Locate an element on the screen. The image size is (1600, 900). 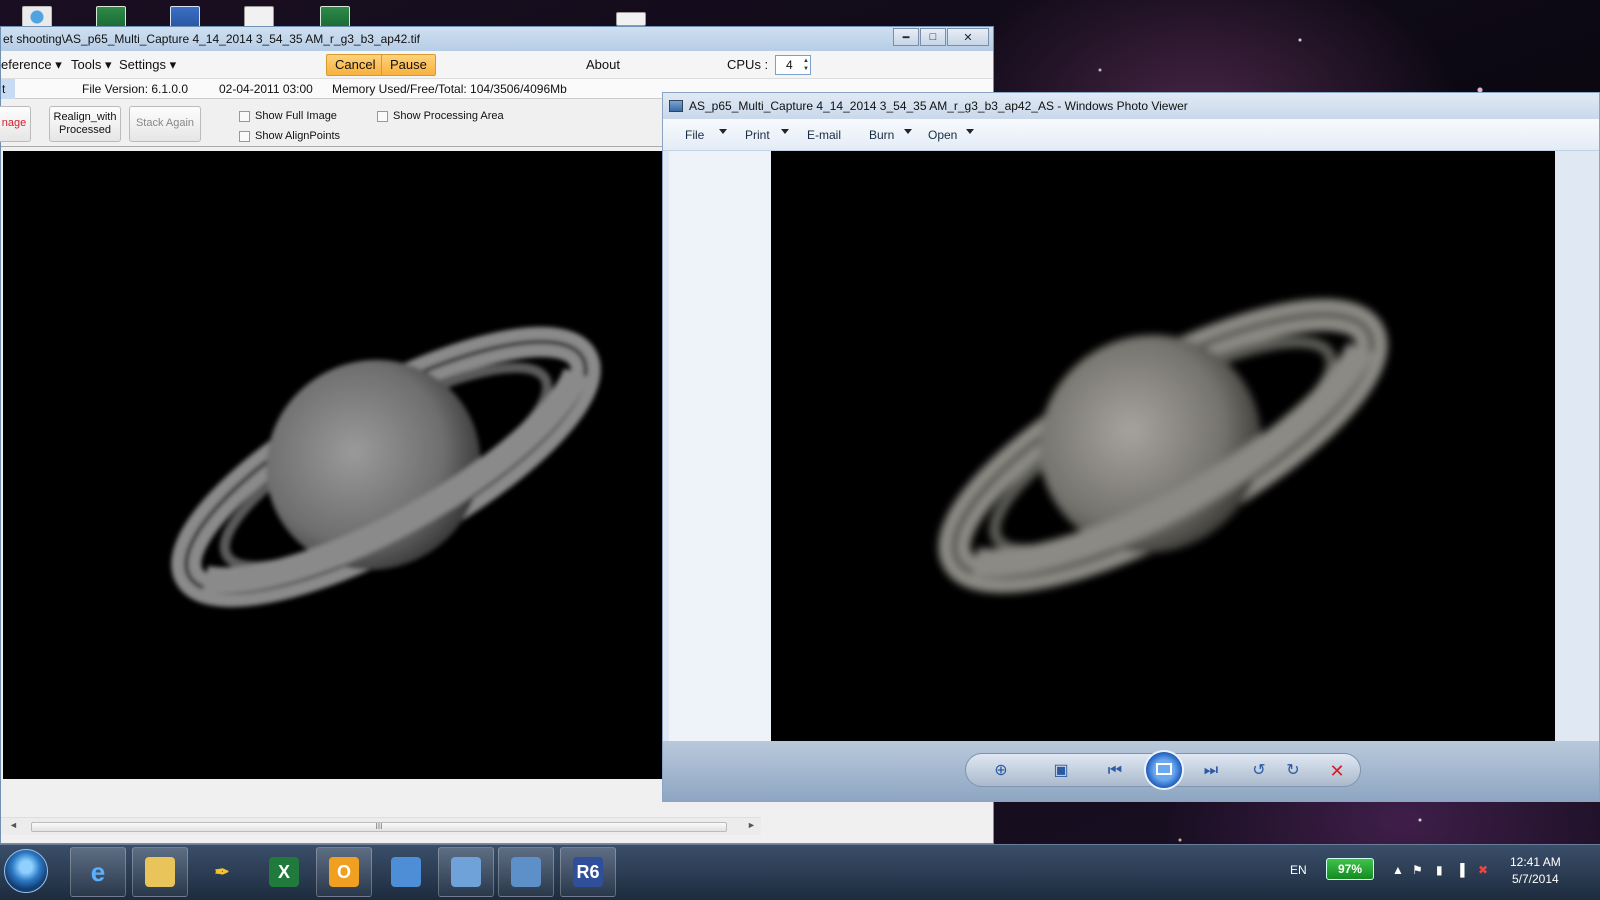
file-explorer-icon is located at coordinates (160, 872).